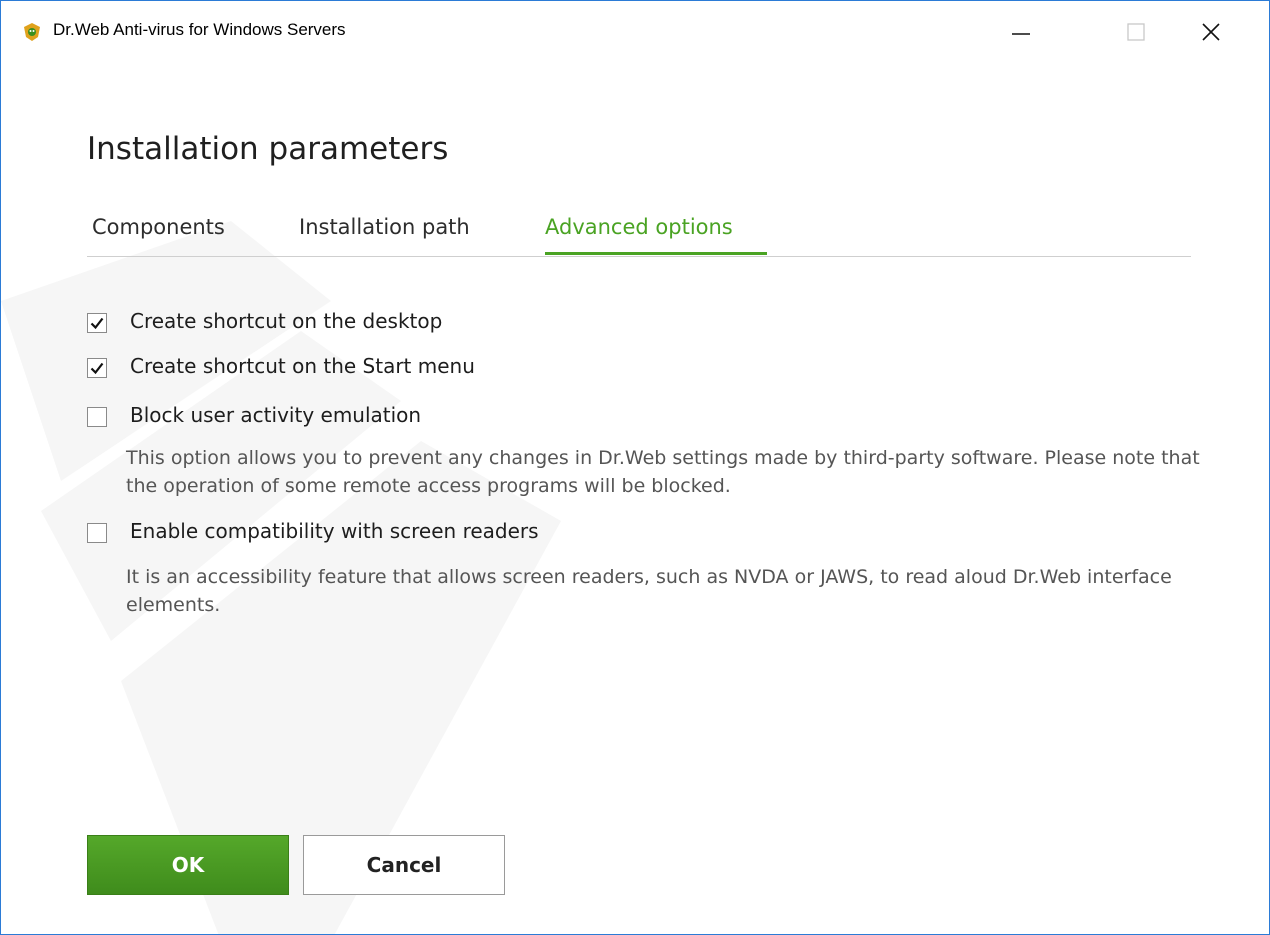  Describe the element at coordinates (268, 149) in the screenshot. I see `page-title: Installation parameters` at that location.